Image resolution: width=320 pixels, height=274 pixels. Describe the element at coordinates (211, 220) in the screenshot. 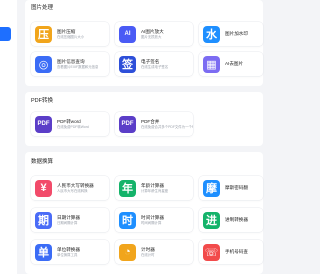

I see `base-convert-icon: 进` at that location.